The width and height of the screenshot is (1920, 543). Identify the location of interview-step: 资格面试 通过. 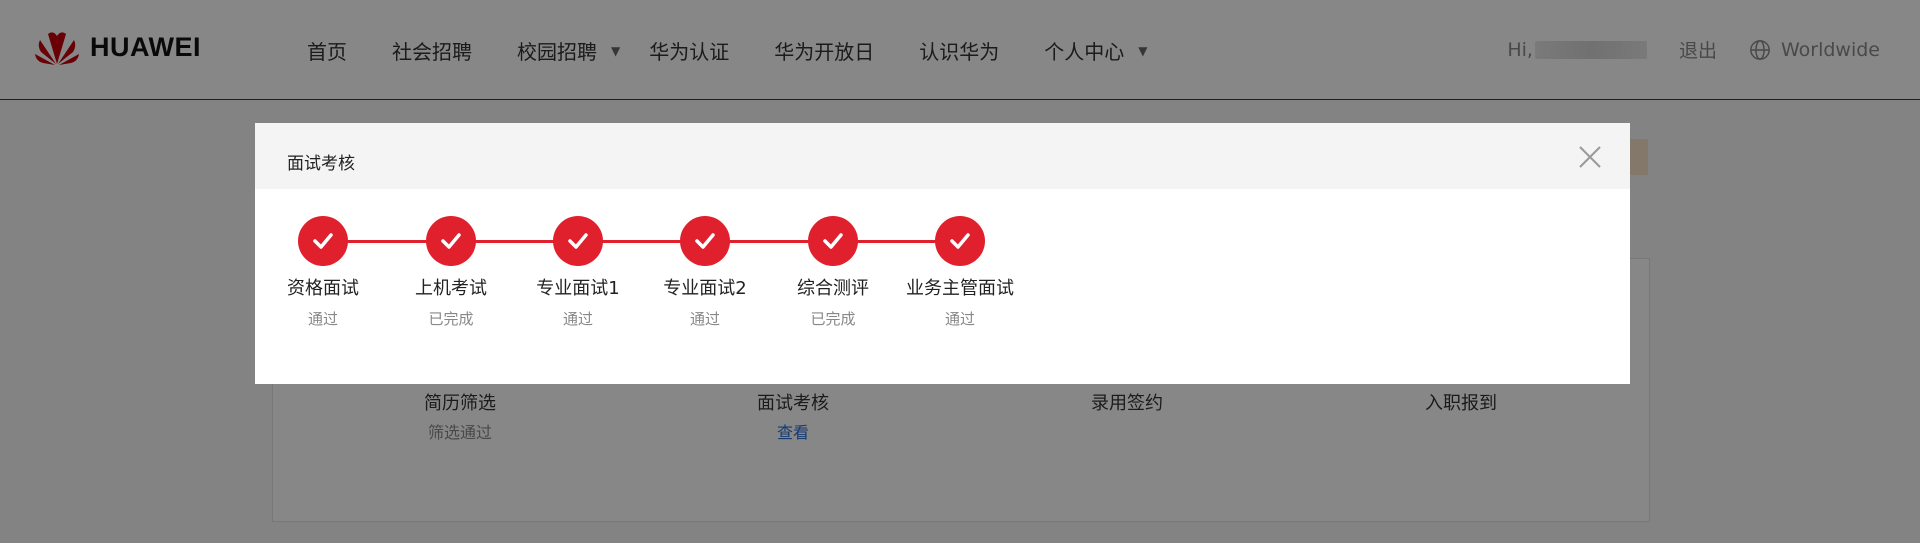
(323, 272).